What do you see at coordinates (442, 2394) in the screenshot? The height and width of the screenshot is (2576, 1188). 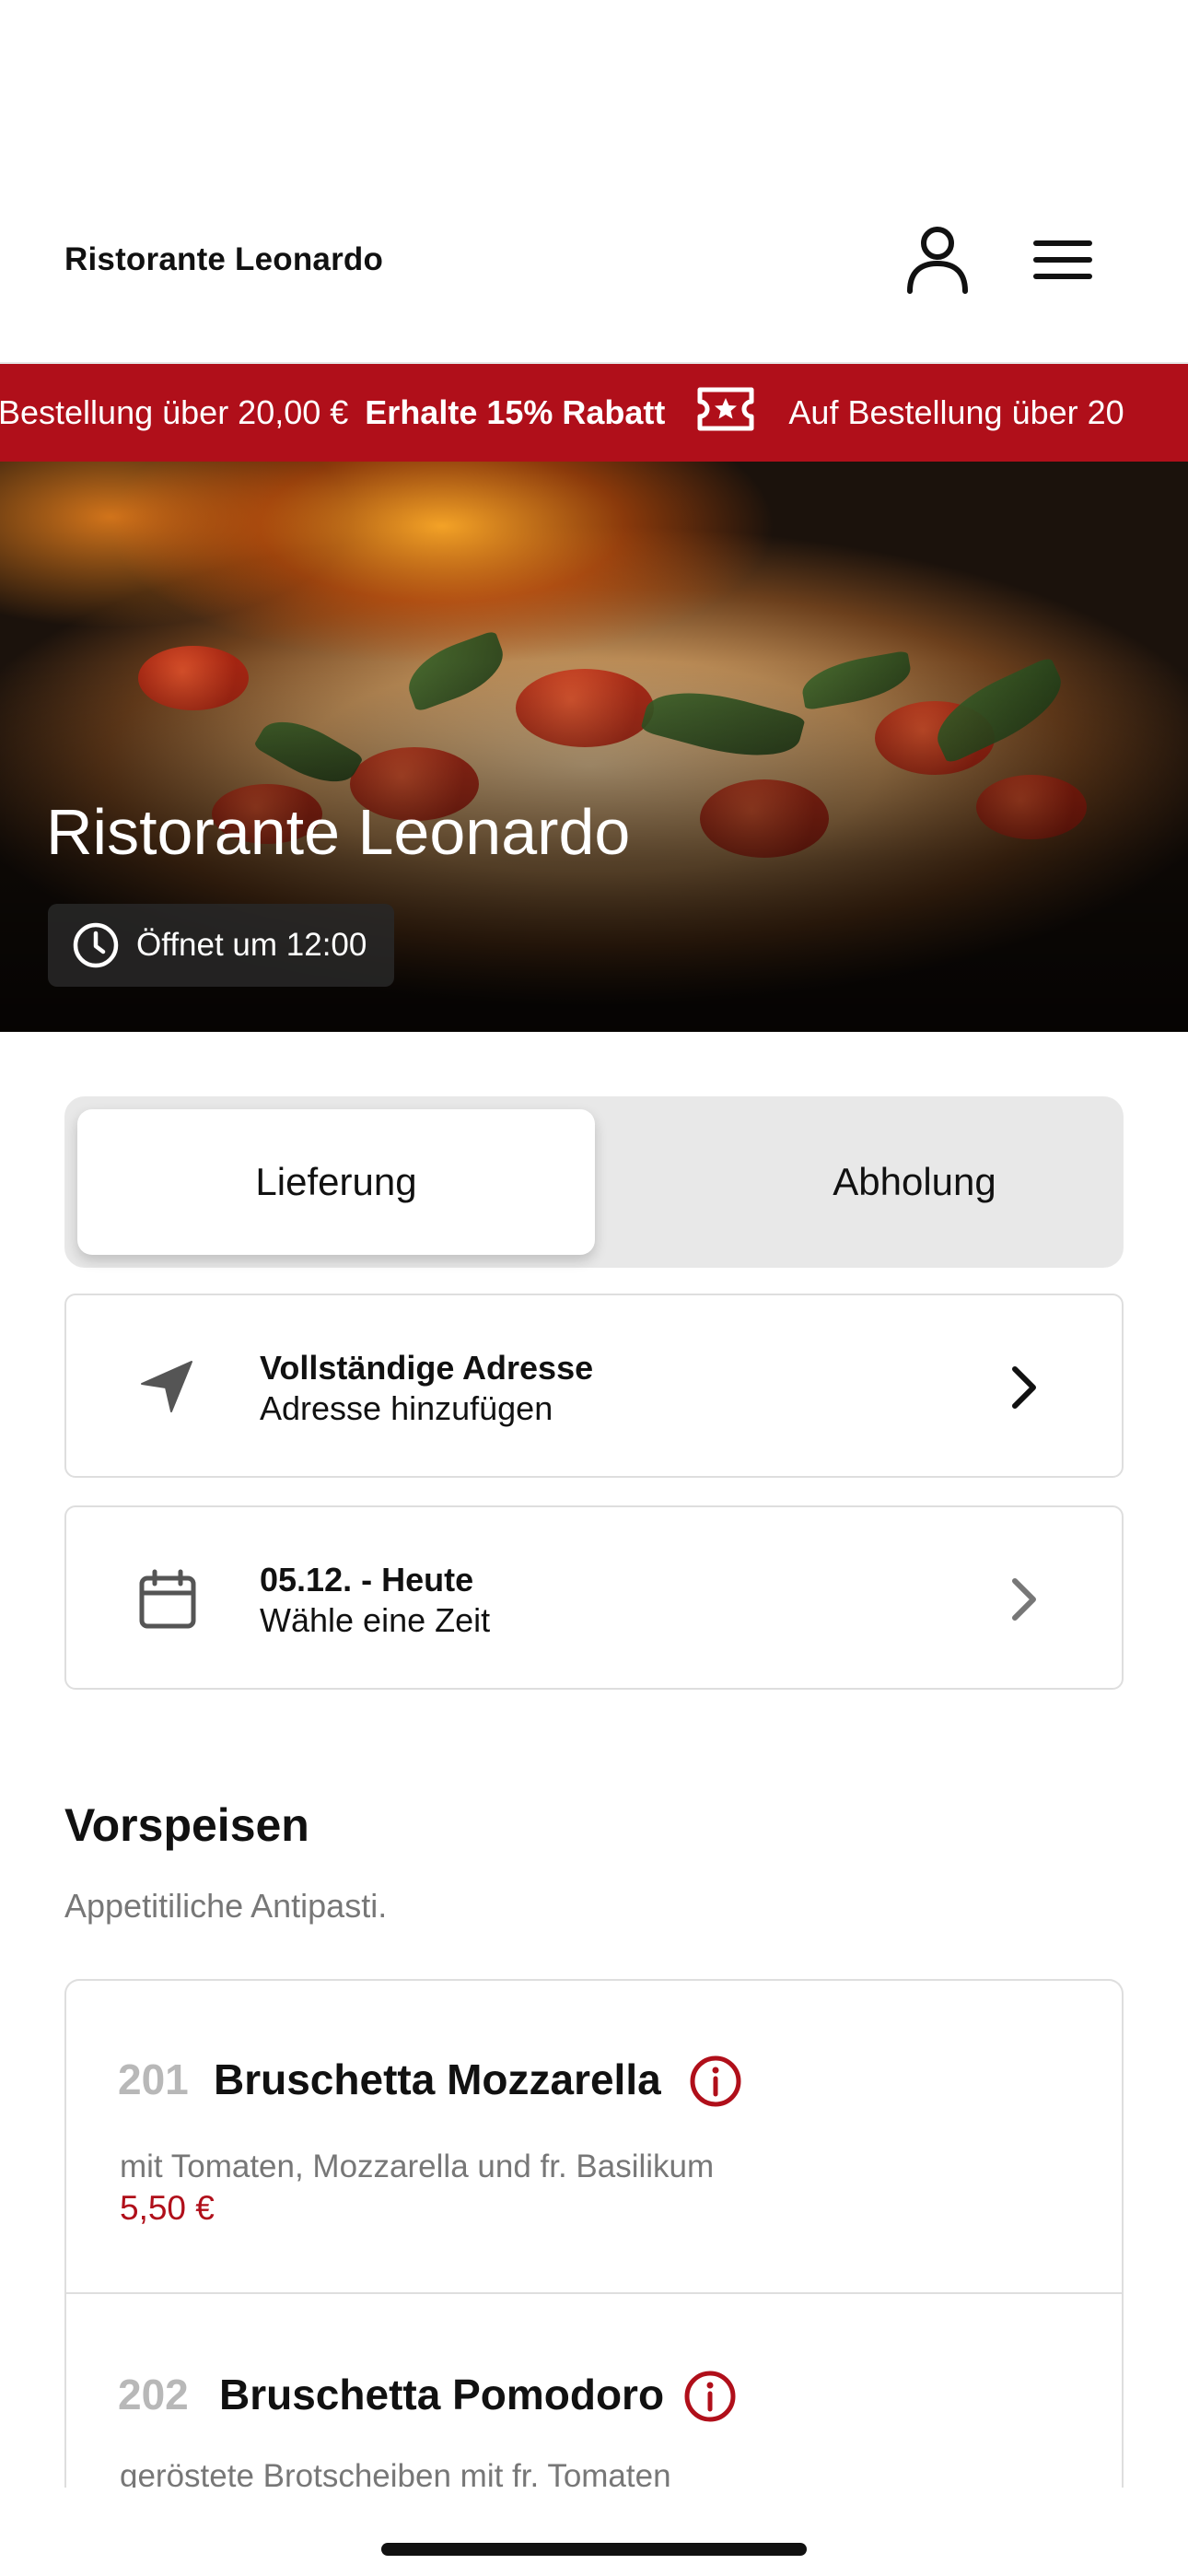 I see `item-name: Bruschetta Pomodoro` at bounding box center [442, 2394].